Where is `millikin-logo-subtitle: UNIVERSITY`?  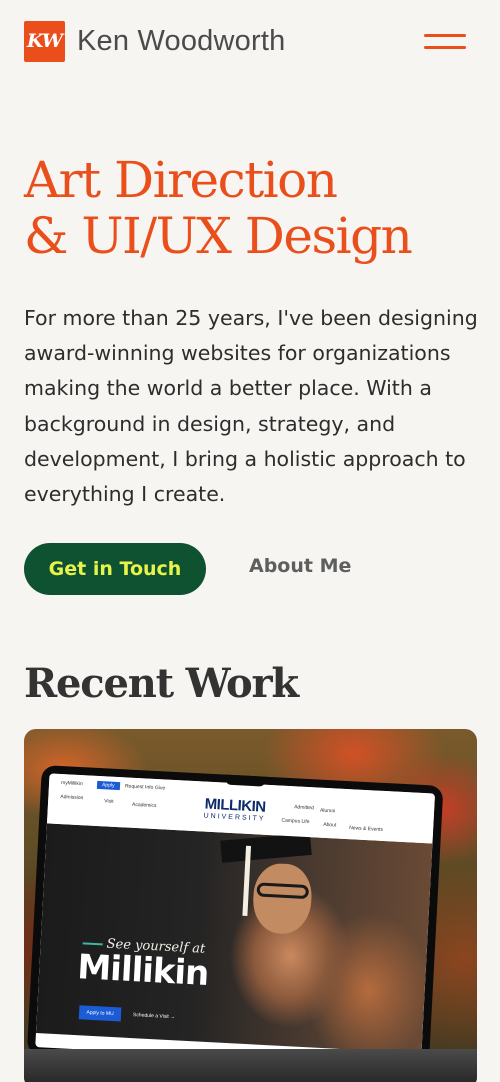 millikin-logo-subtitle: UNIVERSITY is located at coordinates (234, 817).